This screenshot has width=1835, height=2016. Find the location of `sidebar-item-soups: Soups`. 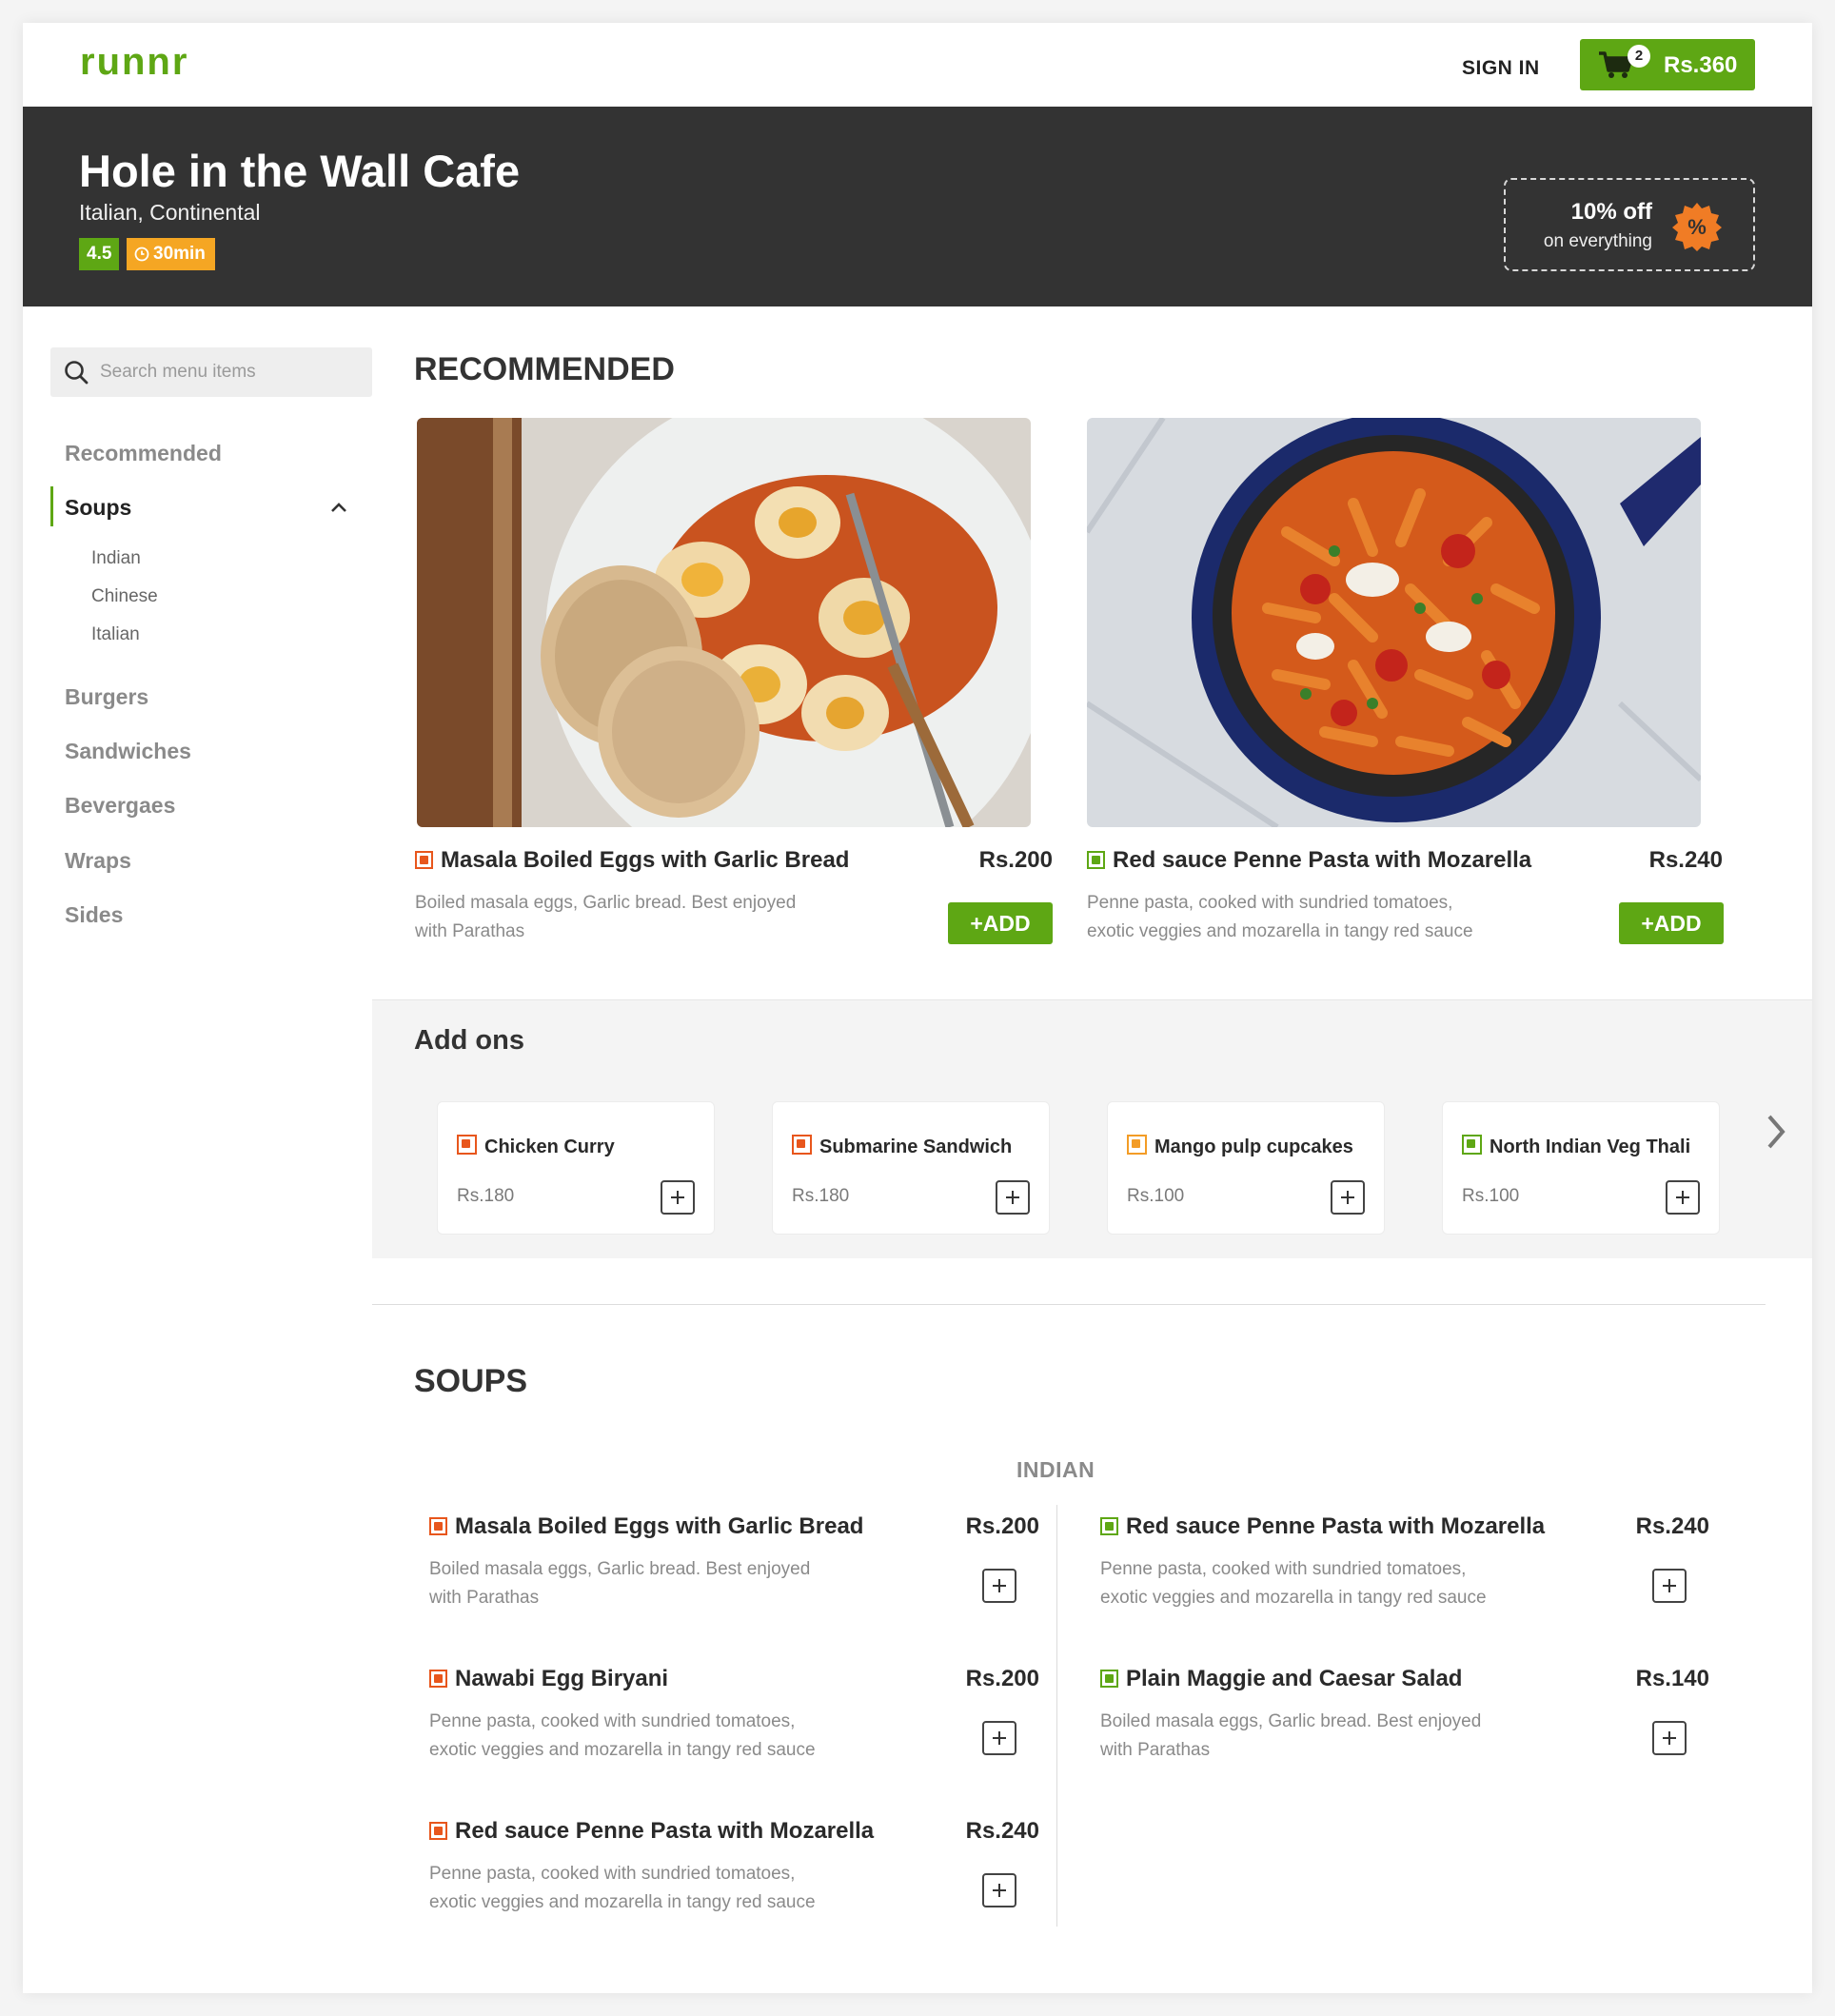

sidebar-item-soups: Soups is located at coordinates (98, 508).